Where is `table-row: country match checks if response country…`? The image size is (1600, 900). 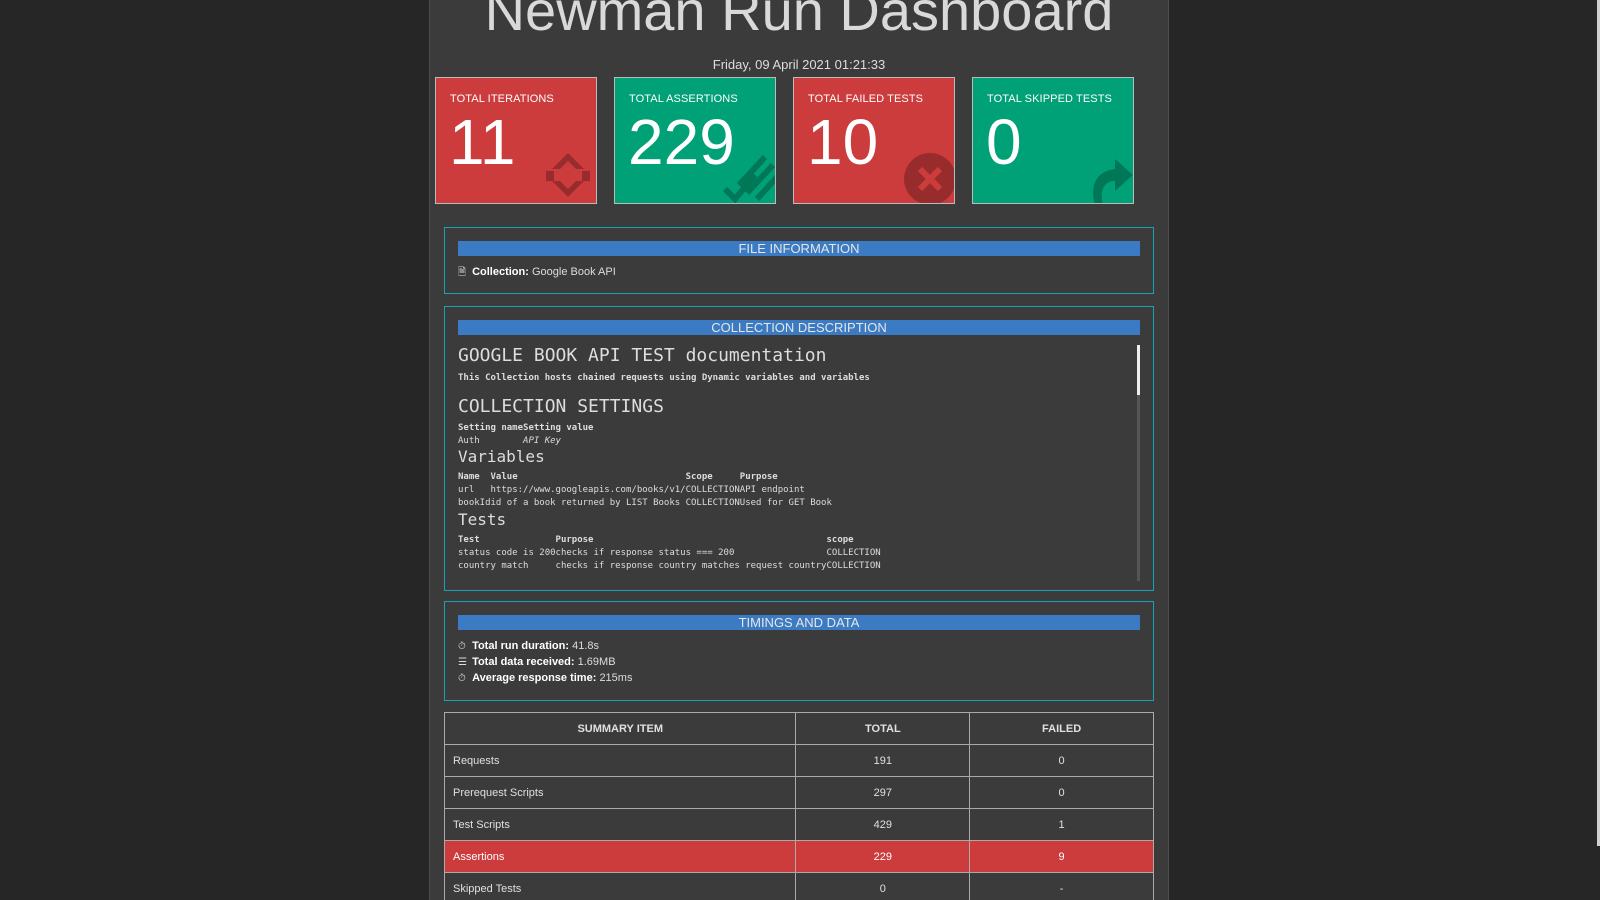 table-row: country match checks if response country… is located at coordinates (669, 566).